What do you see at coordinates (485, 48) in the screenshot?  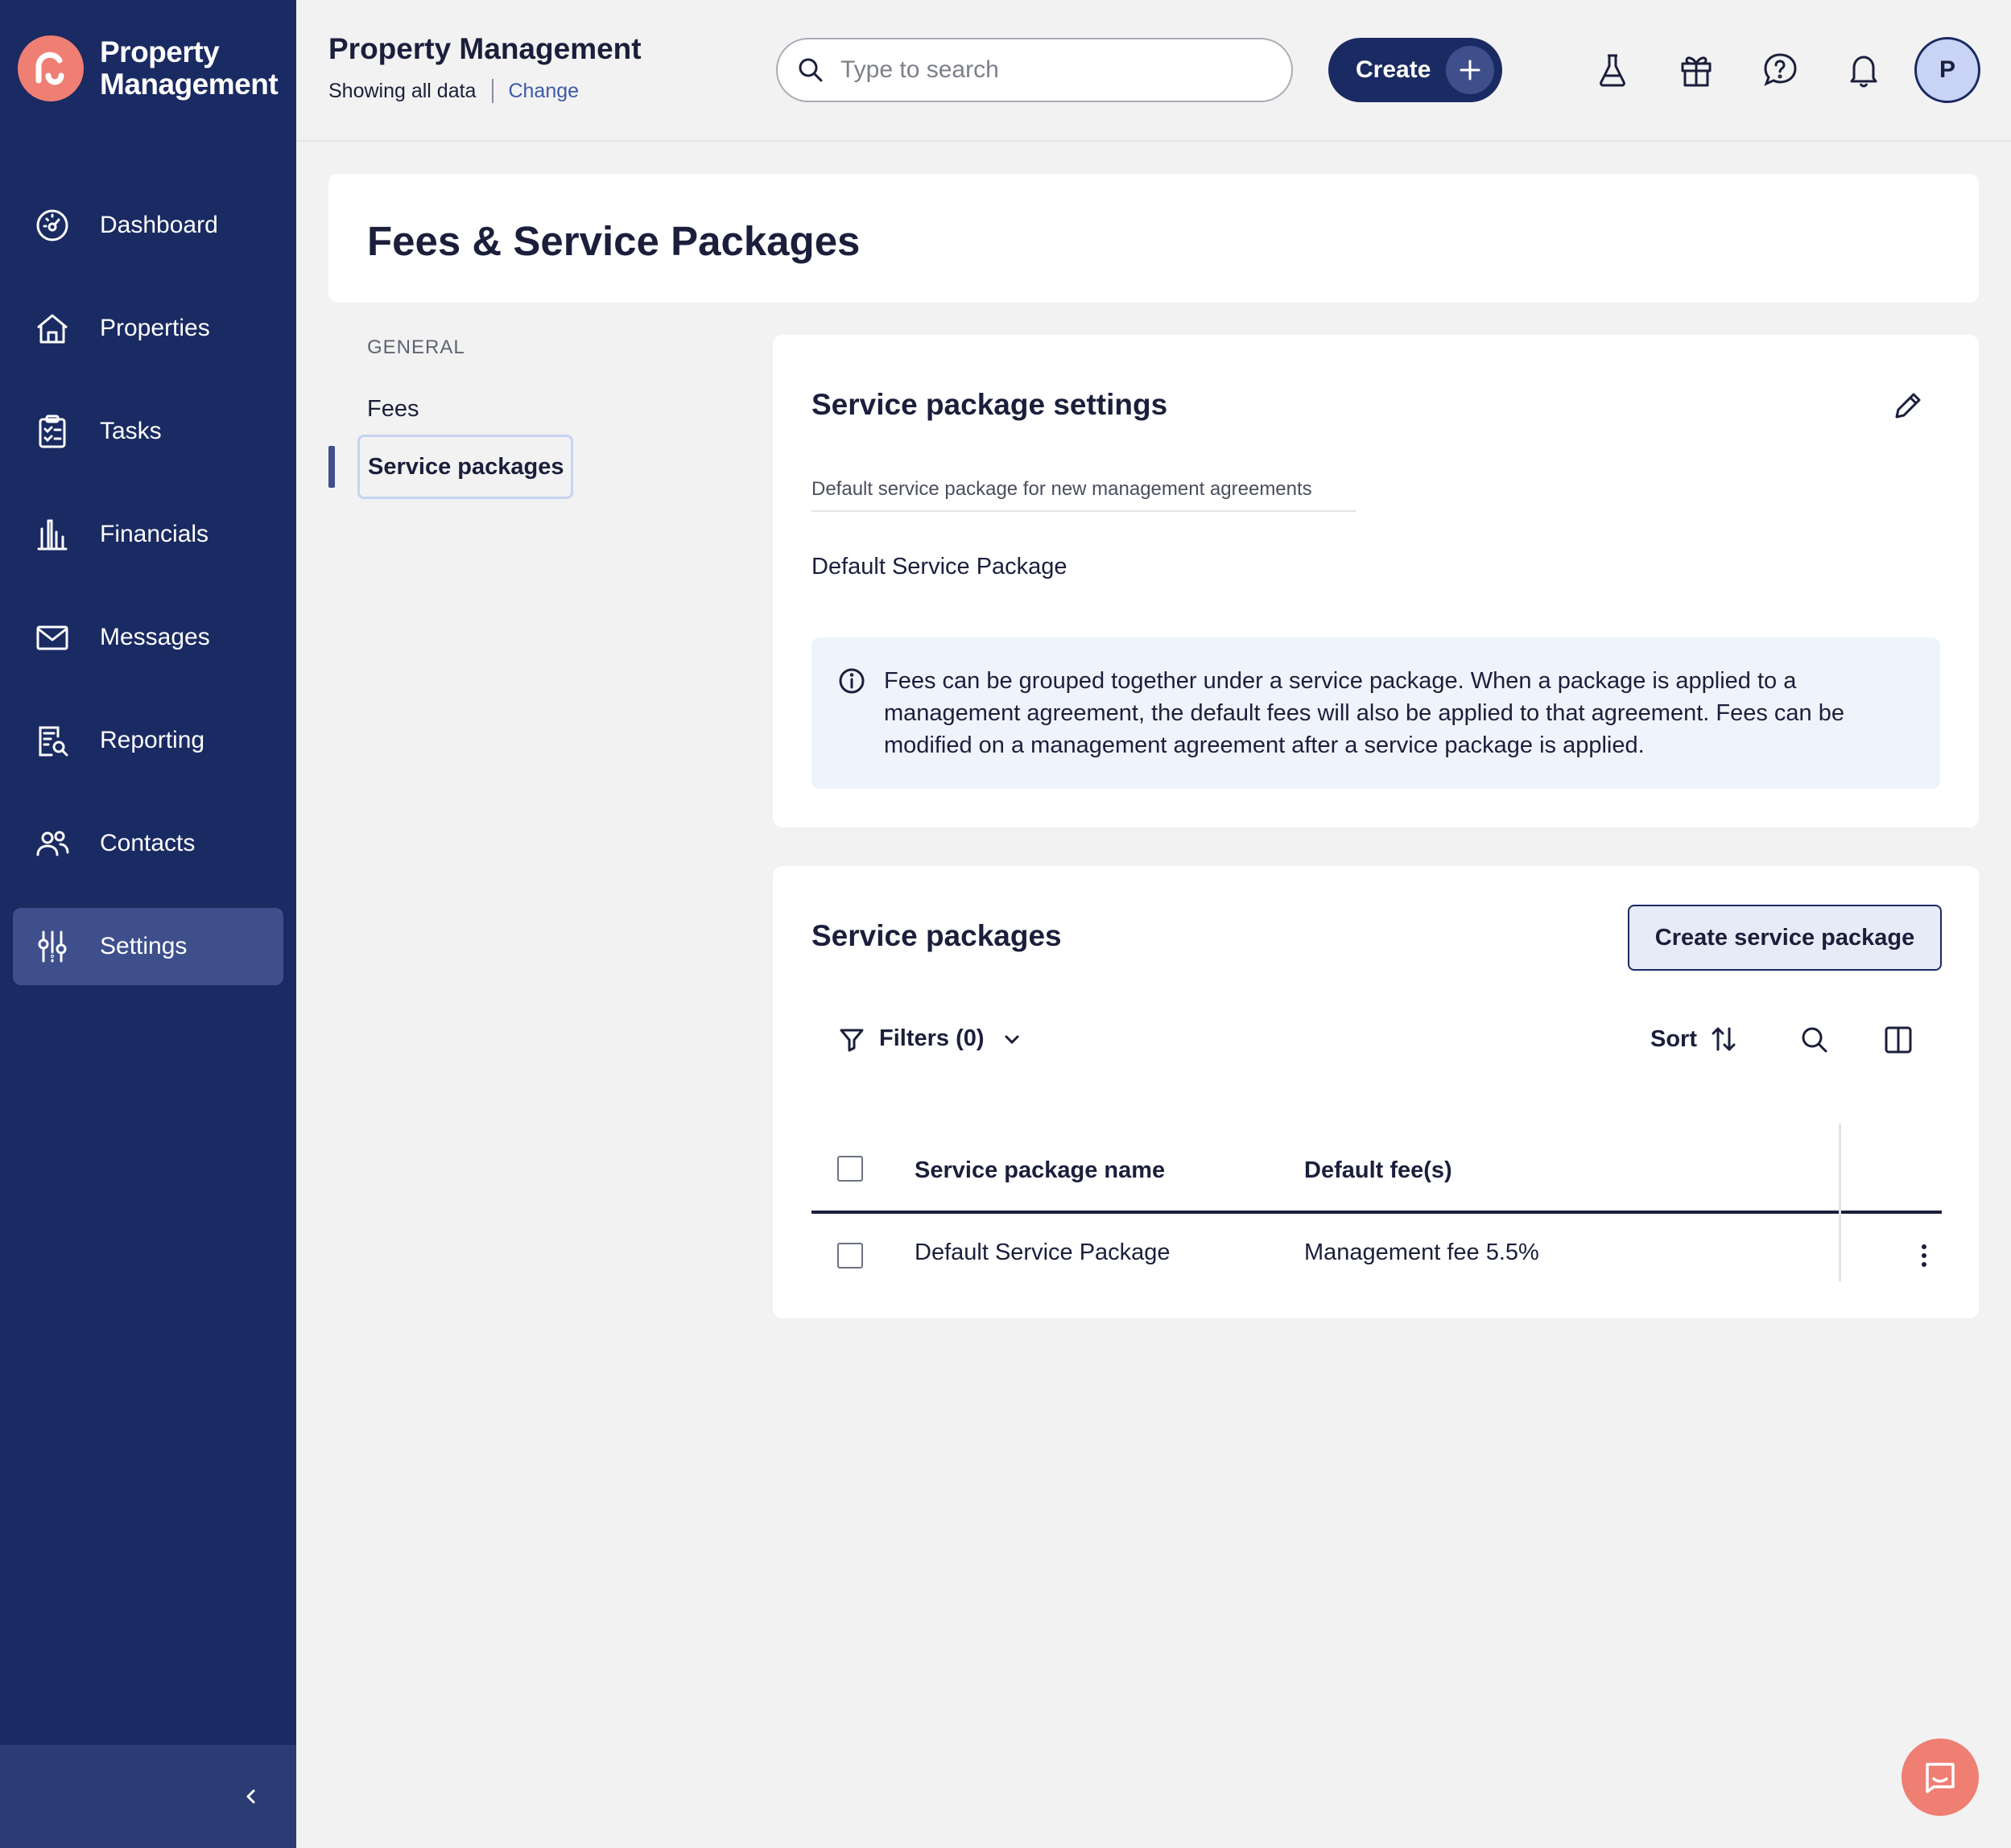 I see `app-title: Property Management` at bounding box center [485, 48].